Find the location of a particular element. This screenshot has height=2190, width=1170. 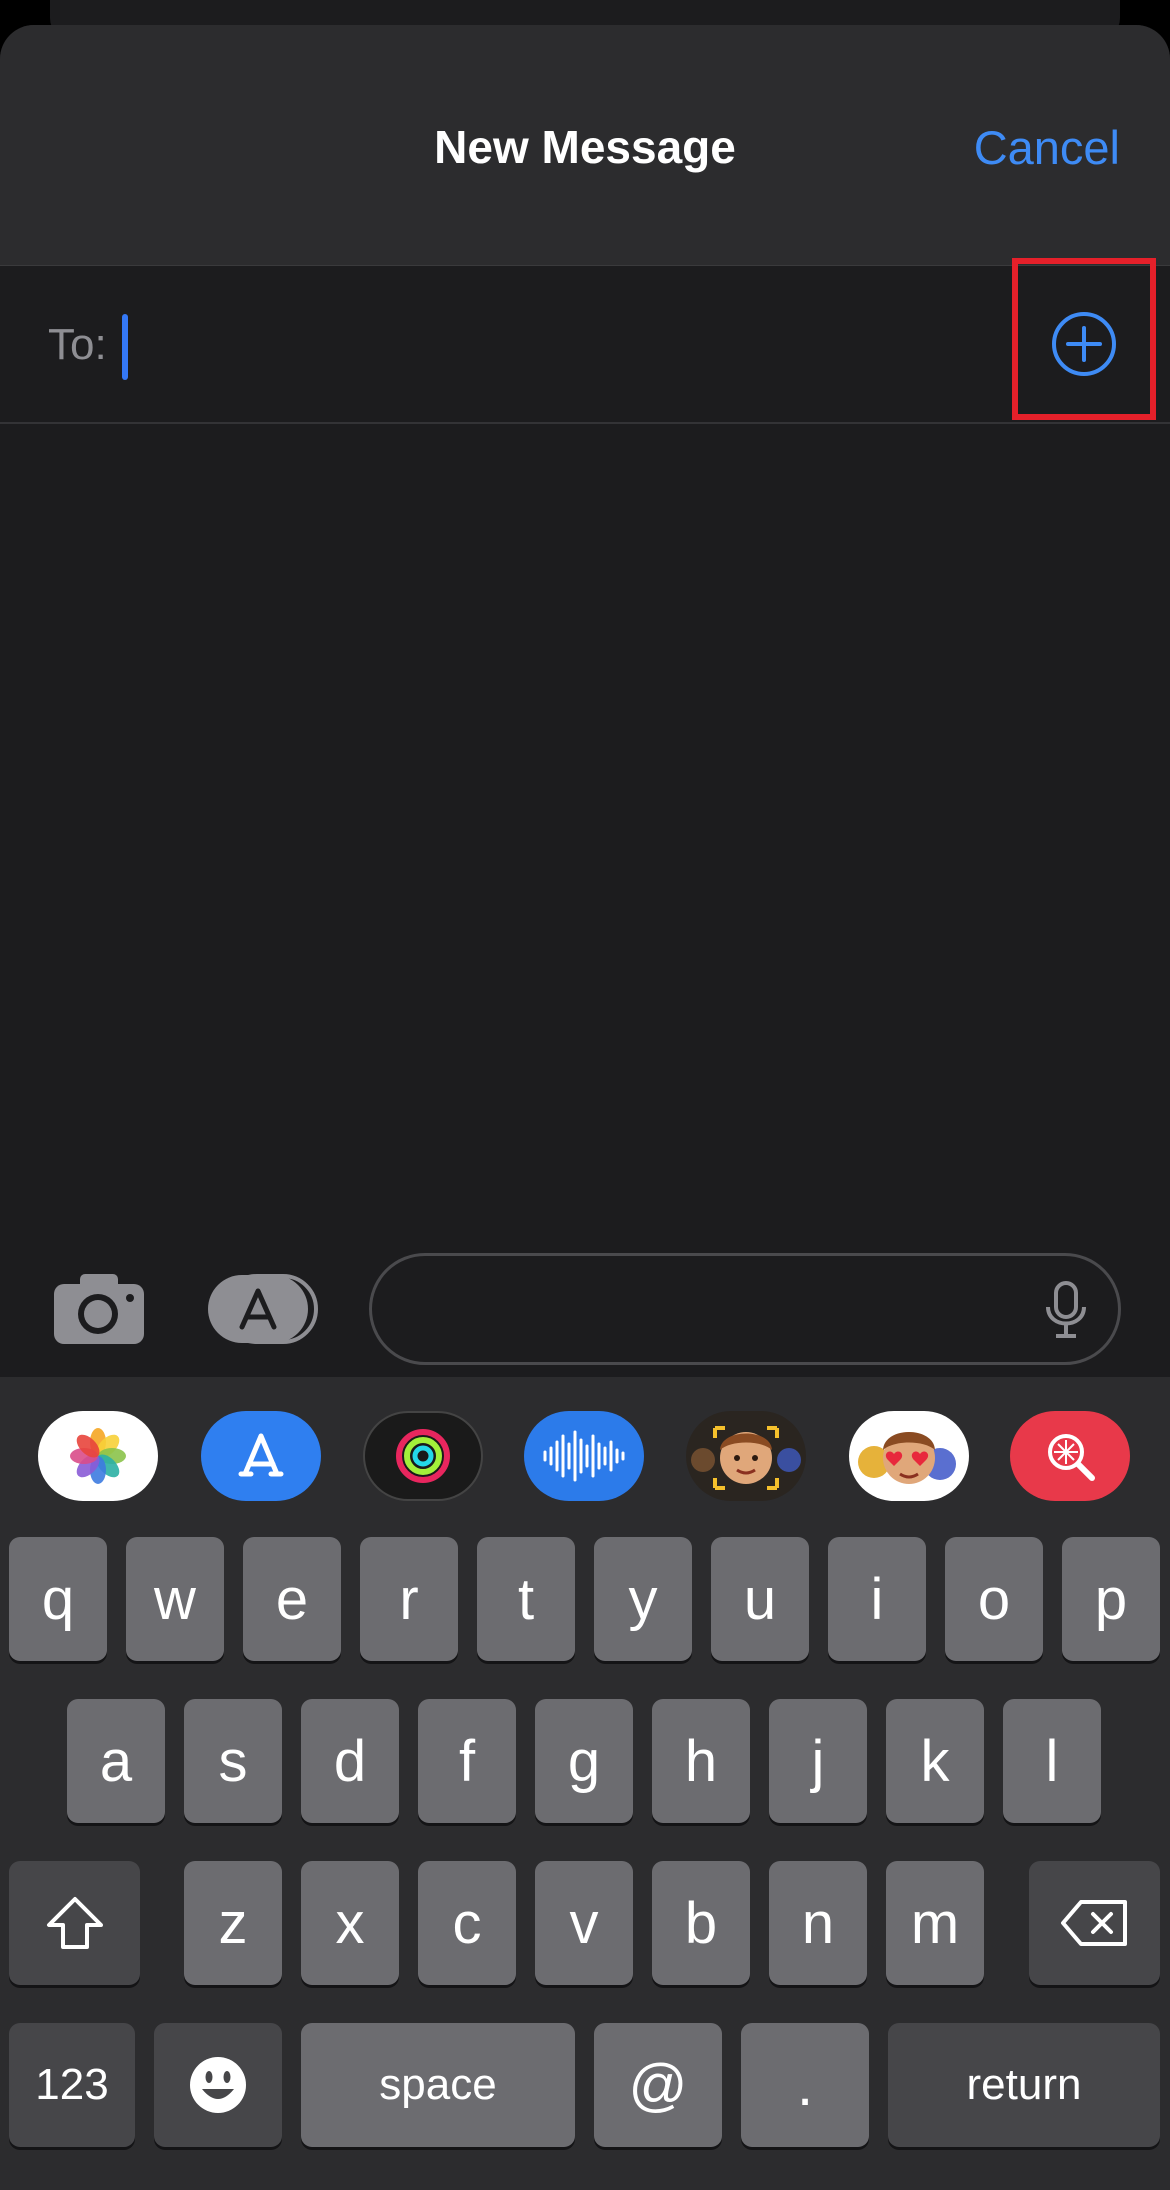

key-i: i is located at coordinates (877, 1599).